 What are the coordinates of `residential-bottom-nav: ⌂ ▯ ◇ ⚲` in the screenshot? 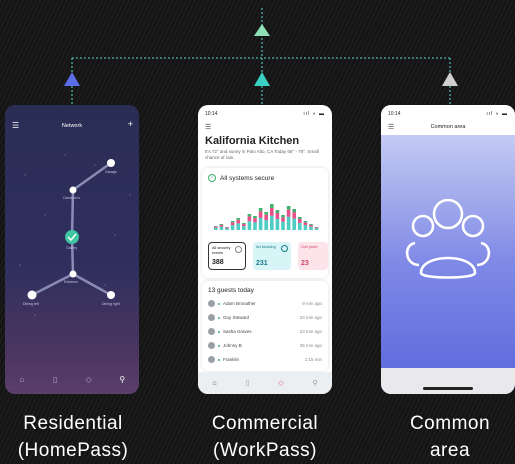 It's located at (72, 379).